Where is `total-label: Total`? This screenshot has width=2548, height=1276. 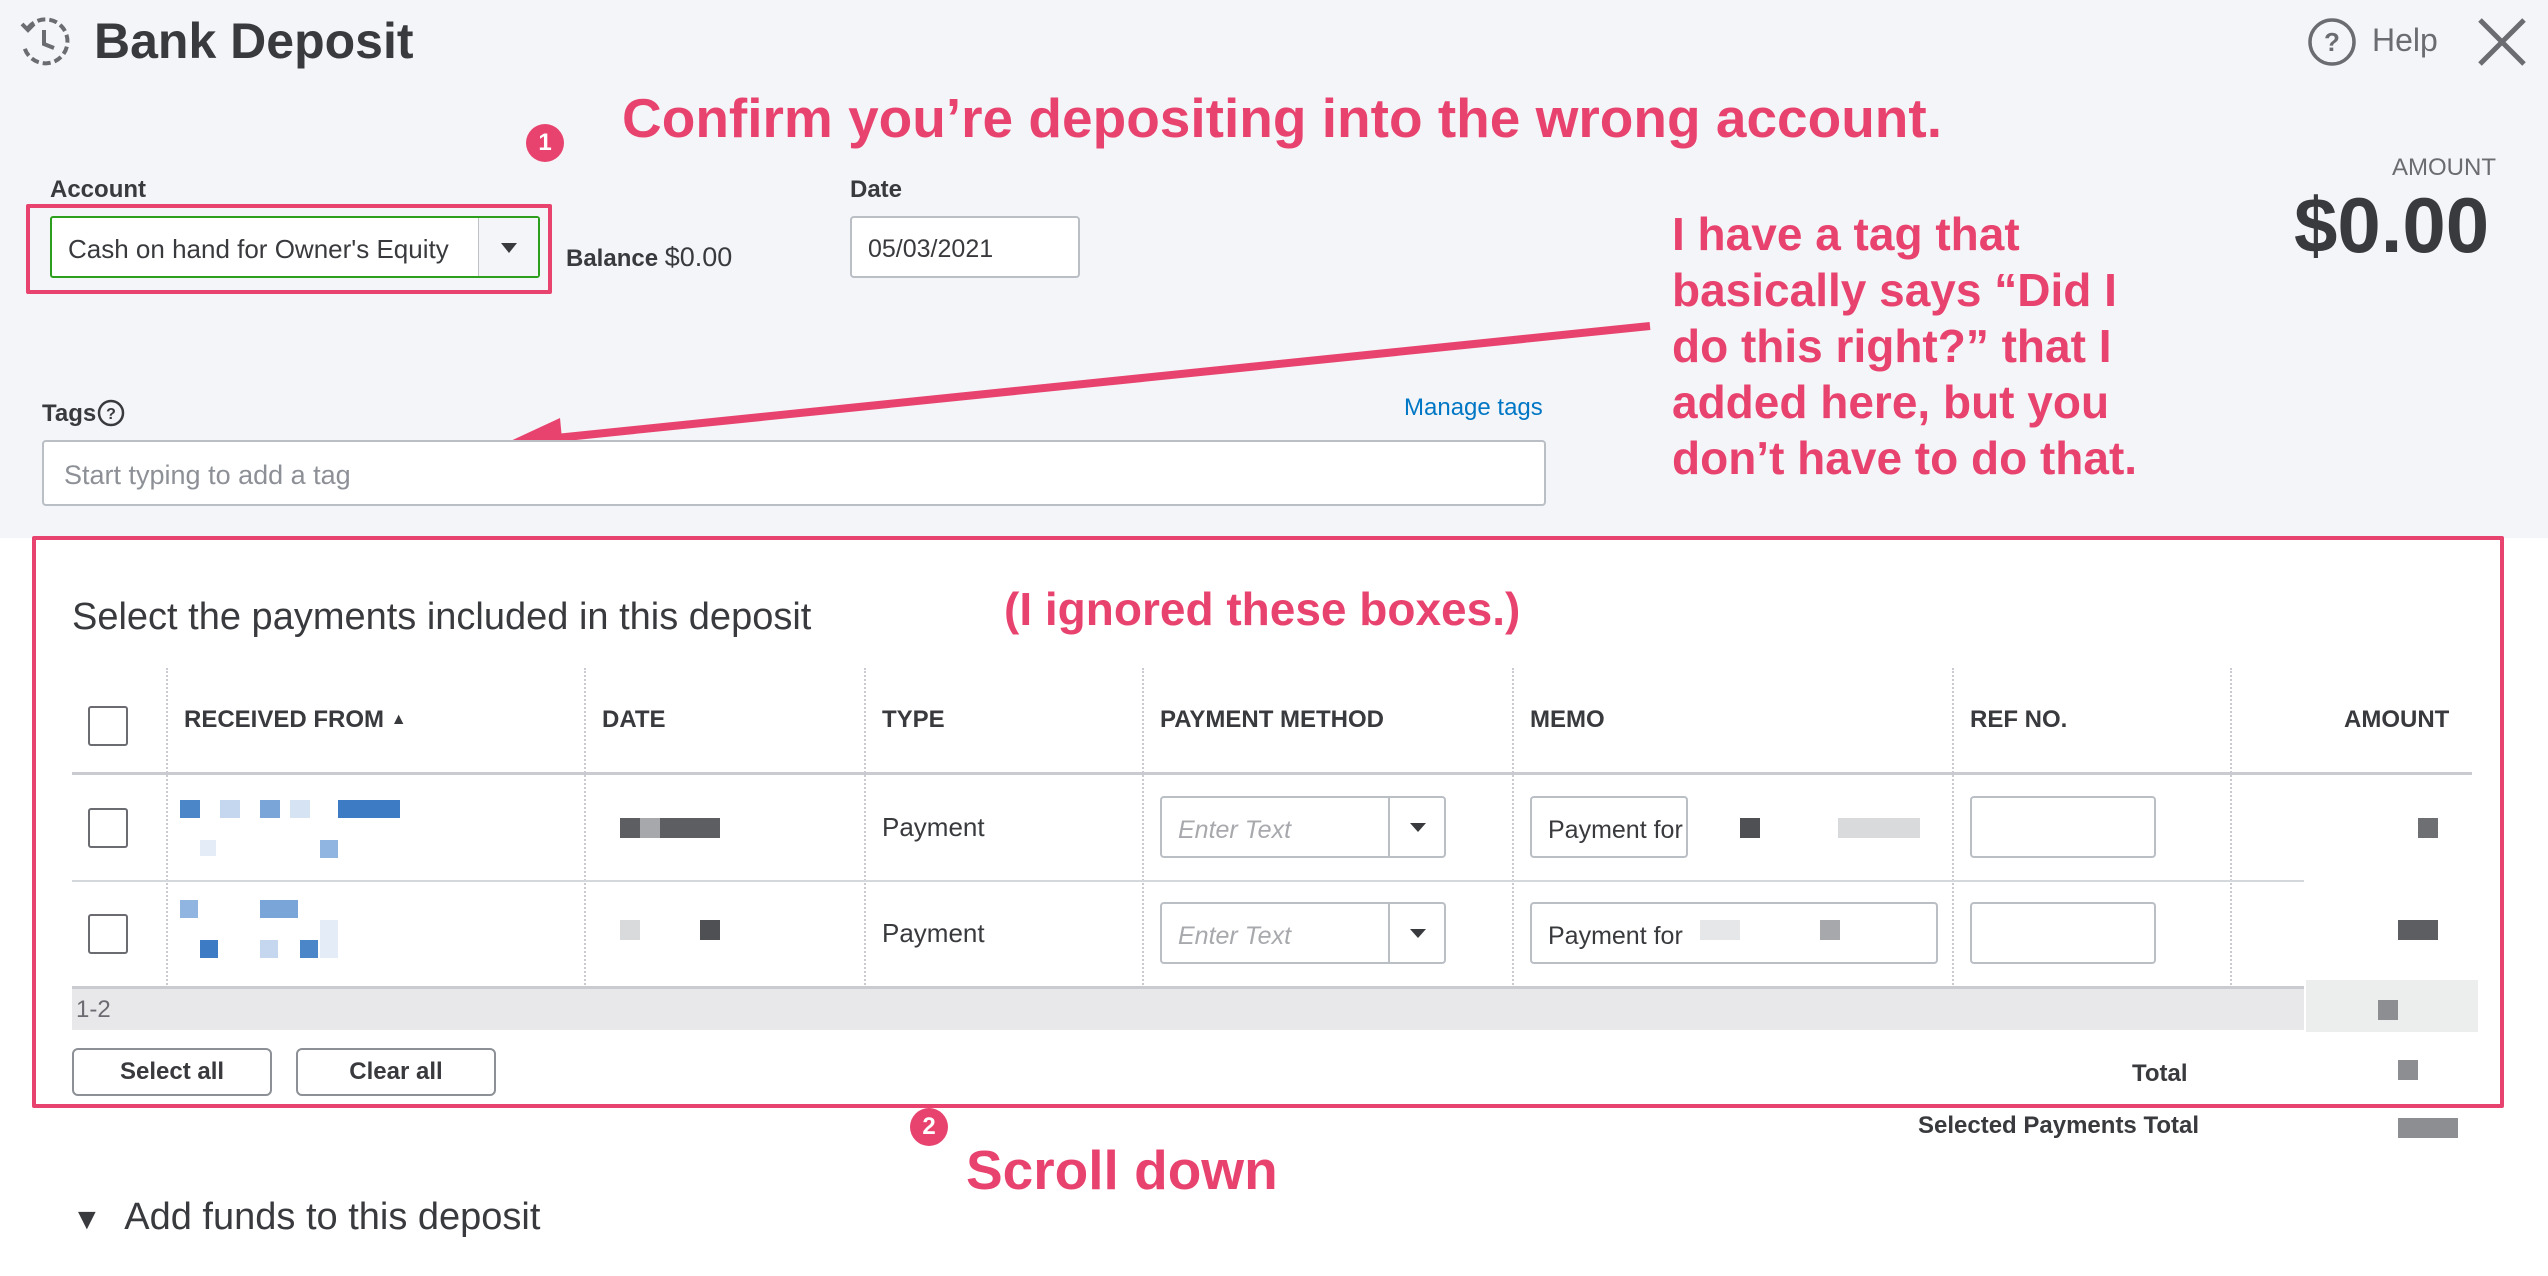
total-label: Total is located at coordinates (2160, 1073).